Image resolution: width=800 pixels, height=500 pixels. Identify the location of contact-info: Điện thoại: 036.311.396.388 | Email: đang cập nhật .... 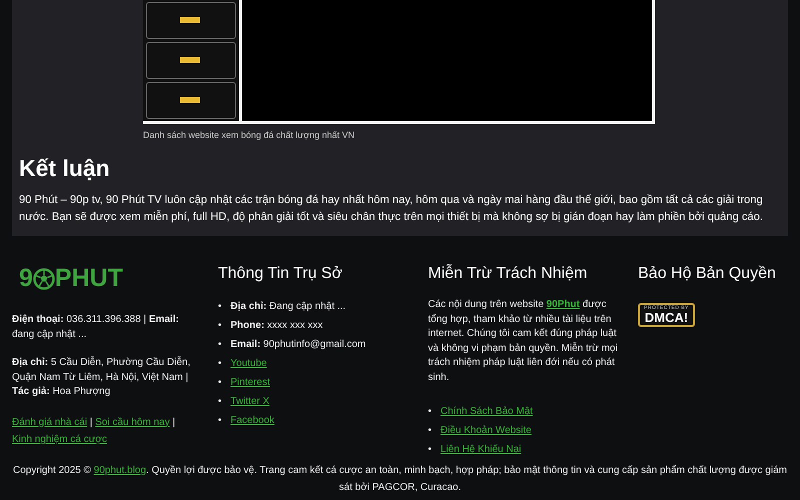
(96, 327).